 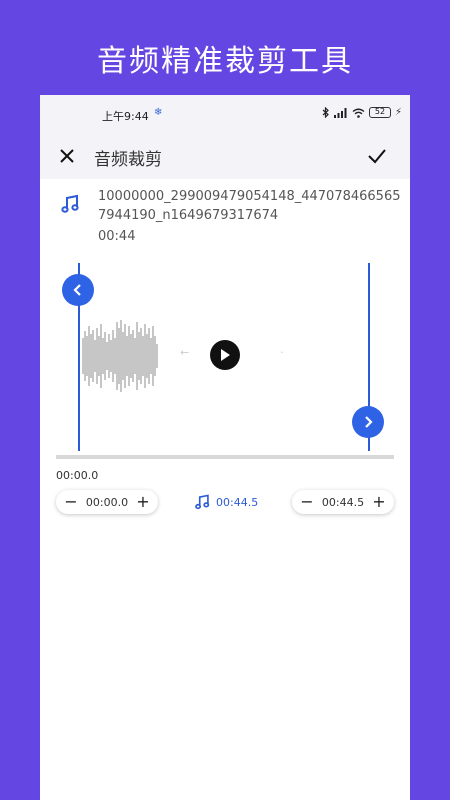 What do you see at coordinates (120, 356) in the screenshot?
I see `waveform` at bounding box center [120, 356].